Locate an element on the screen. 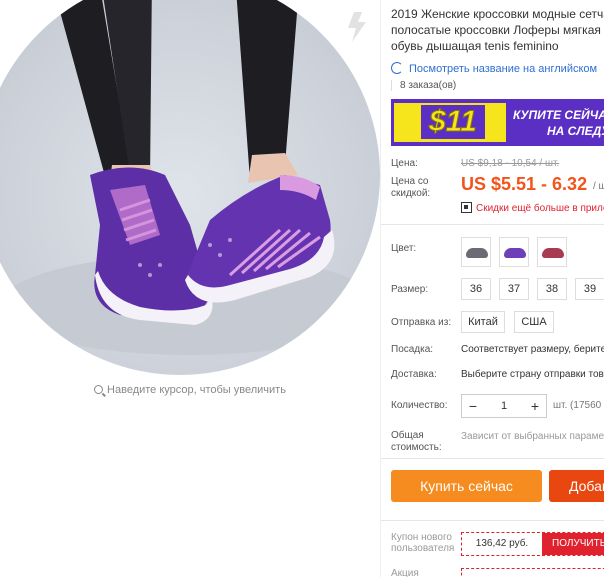  promotion-coupon is located at coordinates (532, 572).